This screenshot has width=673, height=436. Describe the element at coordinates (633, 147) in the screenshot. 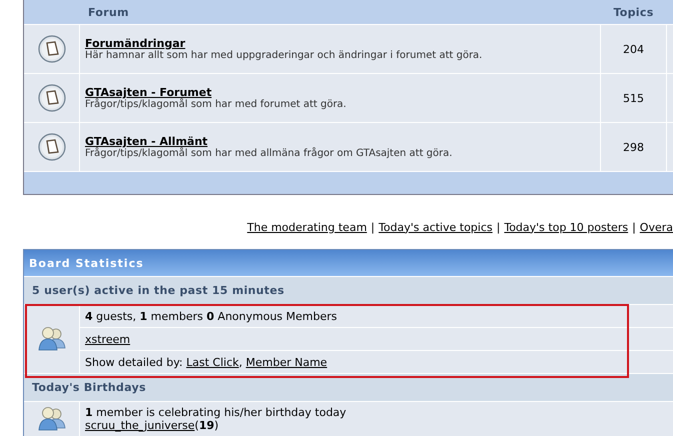

I see `topic-count: 298` at that location.